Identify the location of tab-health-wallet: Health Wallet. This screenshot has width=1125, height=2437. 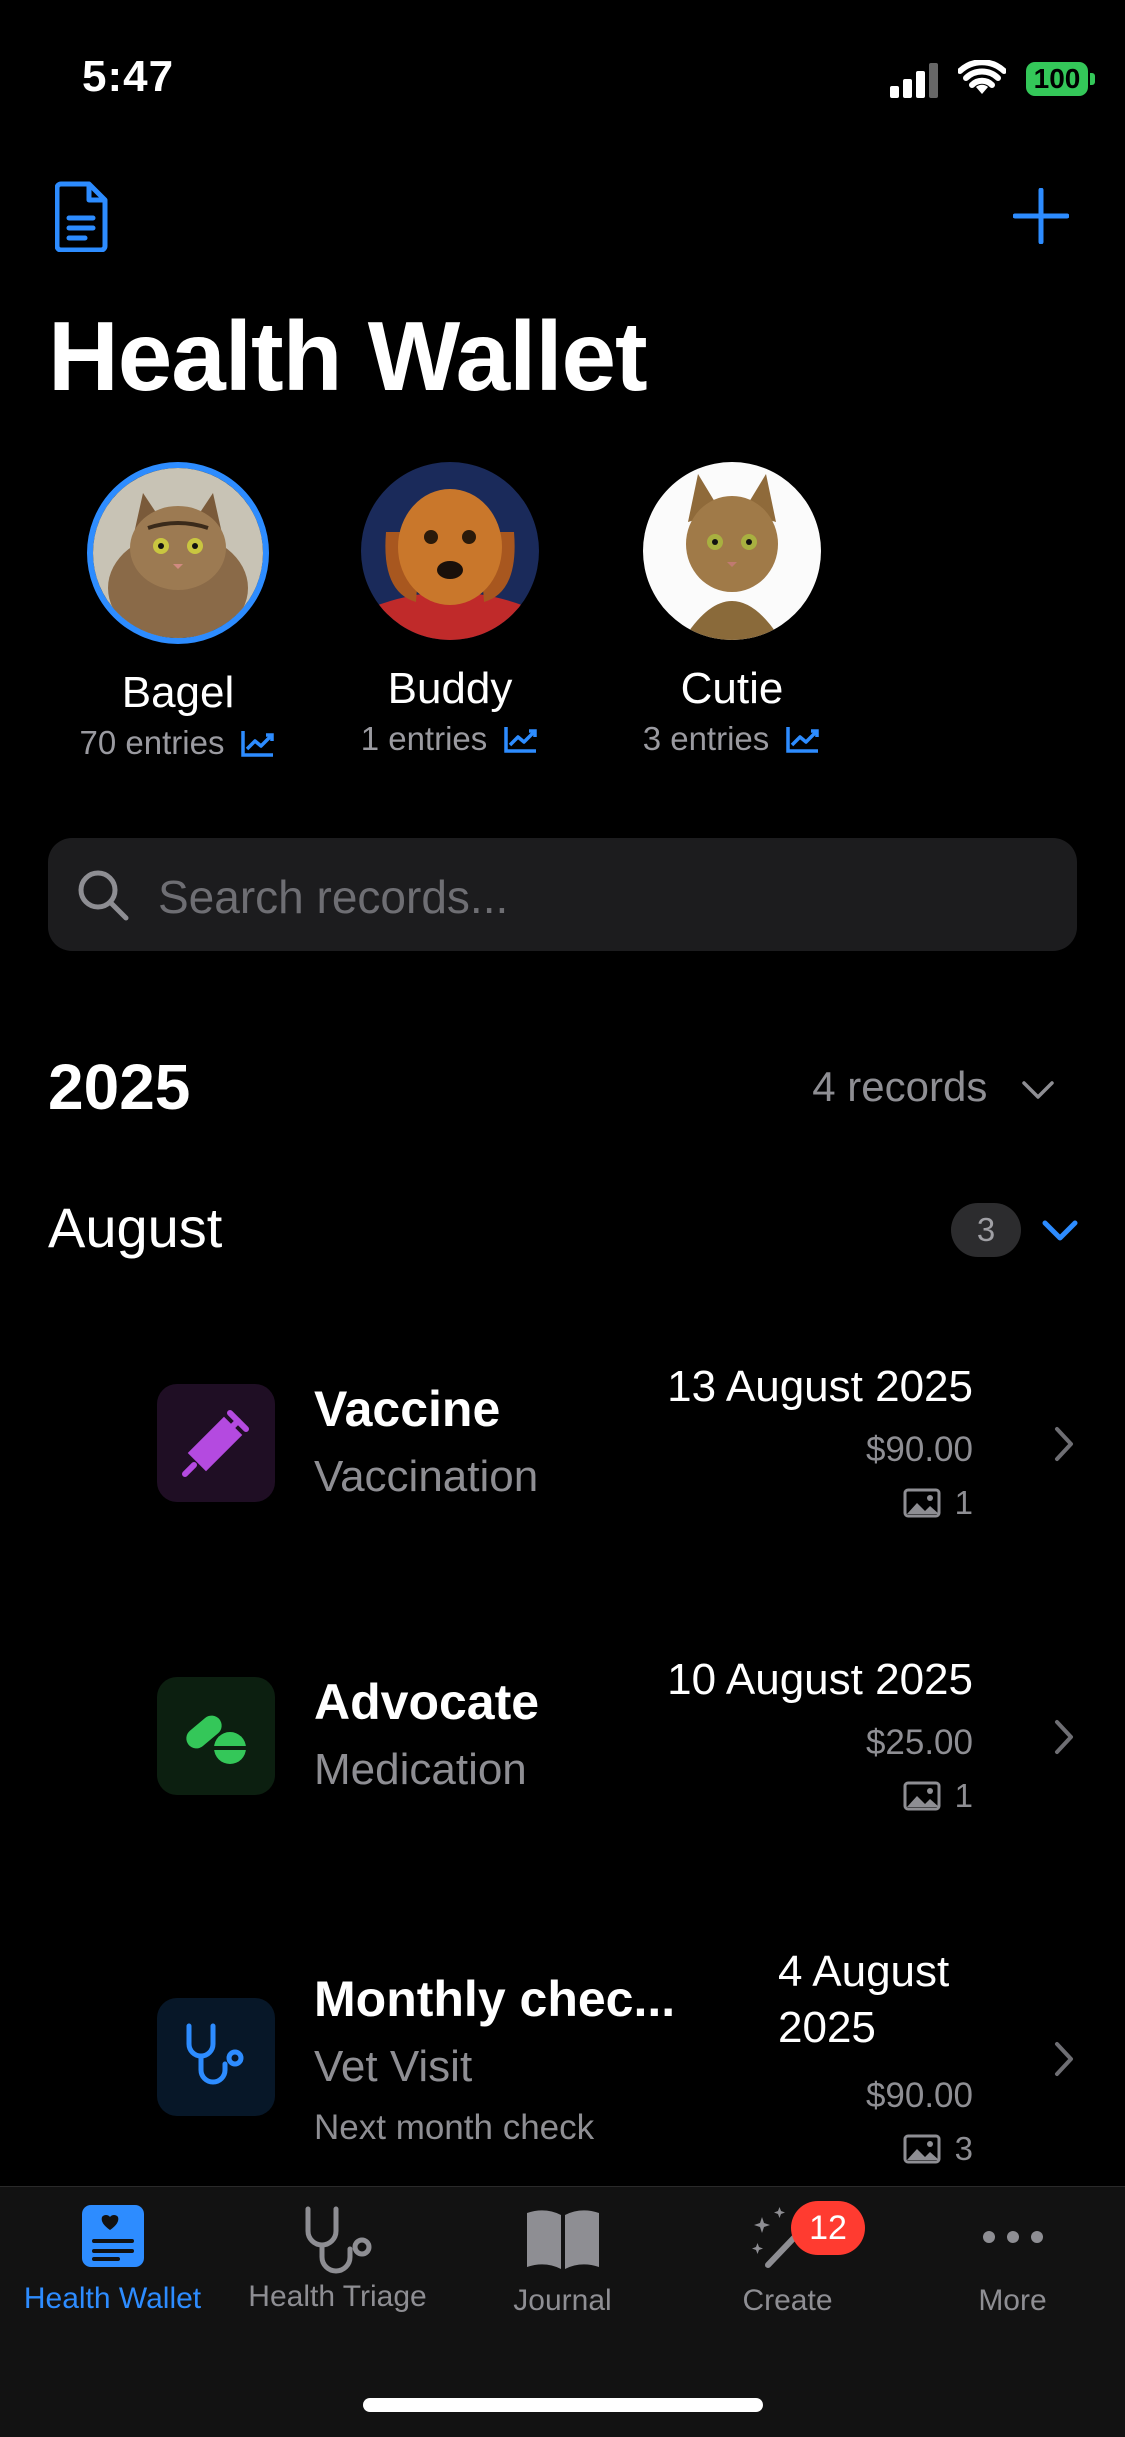
(112, 2259).